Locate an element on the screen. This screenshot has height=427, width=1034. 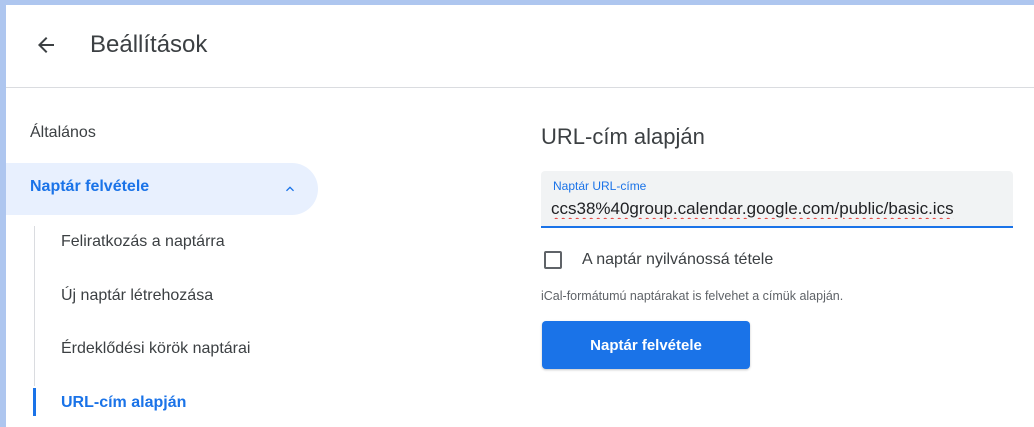
url-field: Naptár URL-címe is located at coordinates (777, 199).